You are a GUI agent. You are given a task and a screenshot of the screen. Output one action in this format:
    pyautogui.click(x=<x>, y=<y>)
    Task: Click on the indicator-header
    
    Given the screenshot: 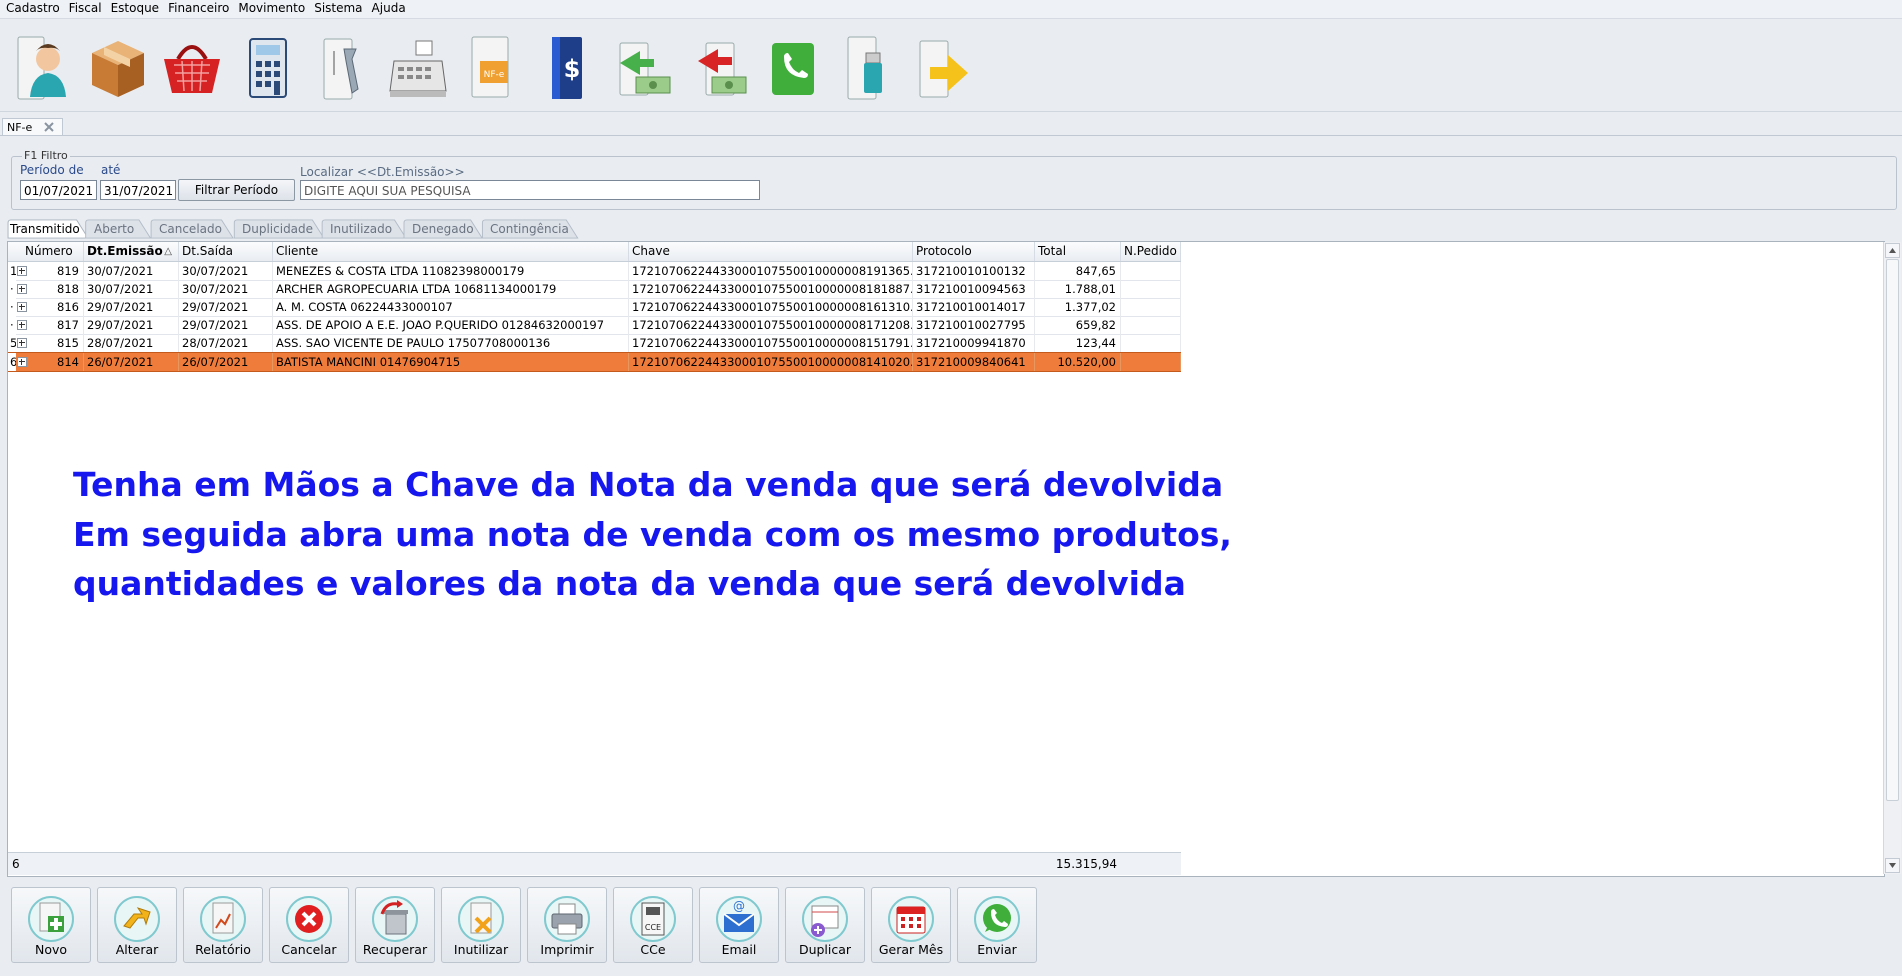 What is the action you would take?
    pyautogui.click(x=14, y=251)
    